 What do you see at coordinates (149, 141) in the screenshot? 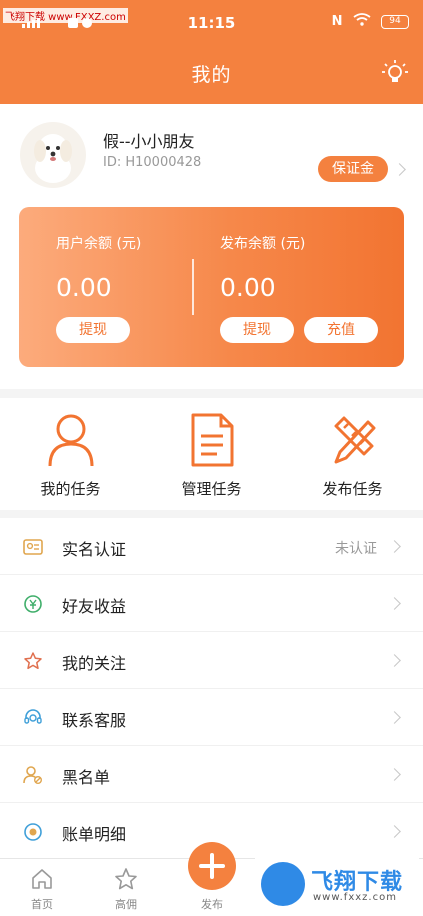
I see `nickname: 假--小小朋友` at bounding box center [149, 141].